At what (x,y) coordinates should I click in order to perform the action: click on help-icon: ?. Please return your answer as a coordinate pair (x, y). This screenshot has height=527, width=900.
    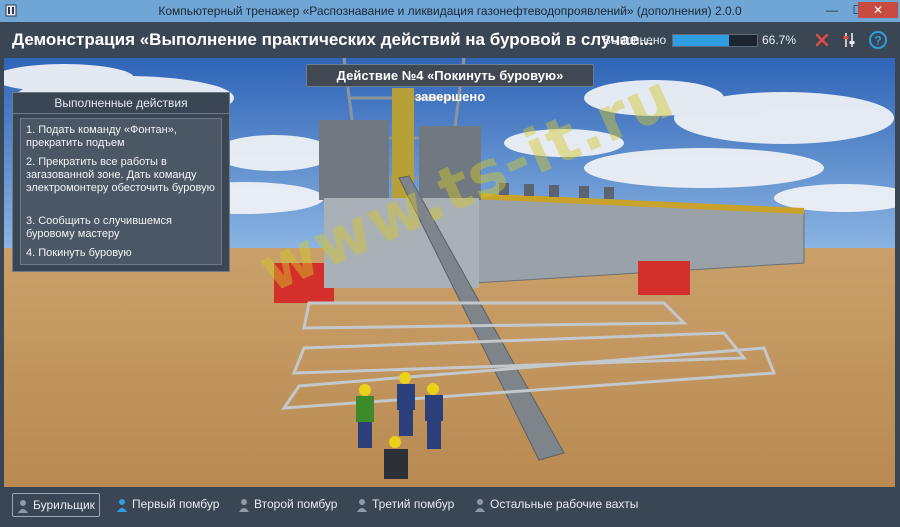
    Looking at the image, I should click on (878, 40).